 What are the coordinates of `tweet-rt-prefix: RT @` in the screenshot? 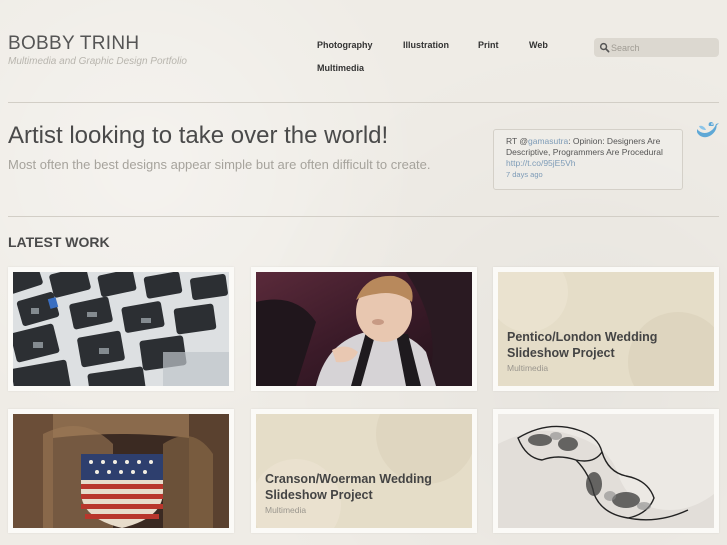 It's located at (517, 141).